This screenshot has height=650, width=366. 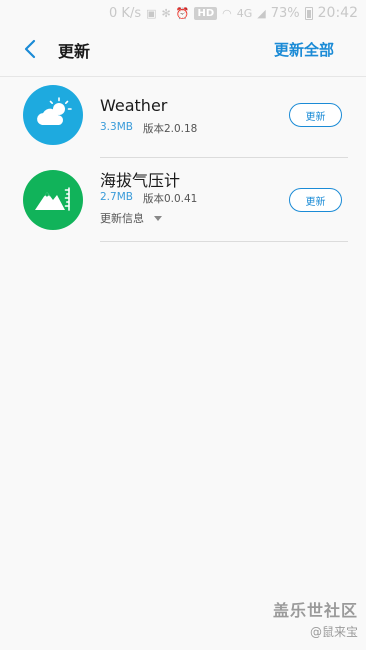 What do you see at coordinates (140, 180) in the screenshot?
I see `app-name: 海拔气压计` at bounding box center [140, 180].